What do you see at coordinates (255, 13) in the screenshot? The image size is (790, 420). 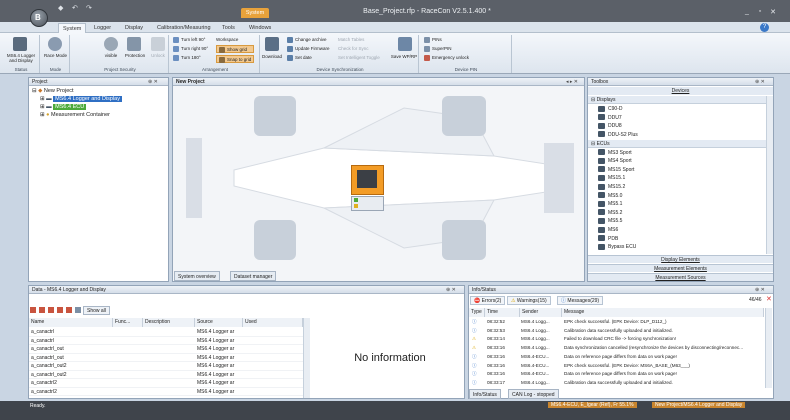 I see `system-context-tab: System` at bounding box center [255, 13].